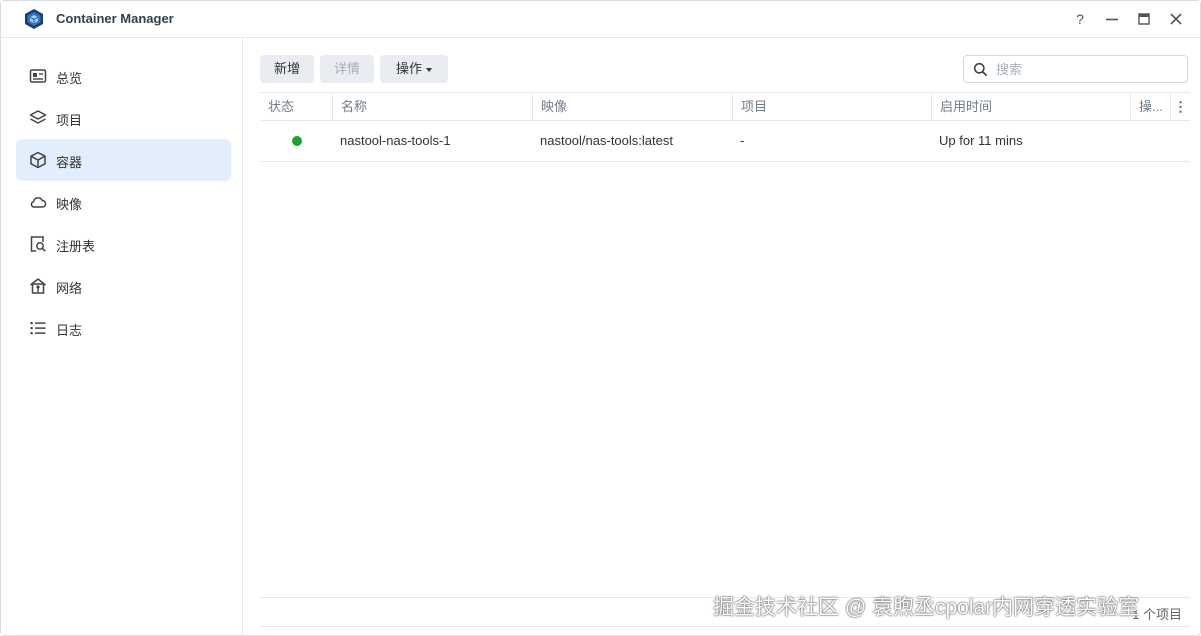  I want to click on sidebar-item-containers: 容器, so click(123, 160).